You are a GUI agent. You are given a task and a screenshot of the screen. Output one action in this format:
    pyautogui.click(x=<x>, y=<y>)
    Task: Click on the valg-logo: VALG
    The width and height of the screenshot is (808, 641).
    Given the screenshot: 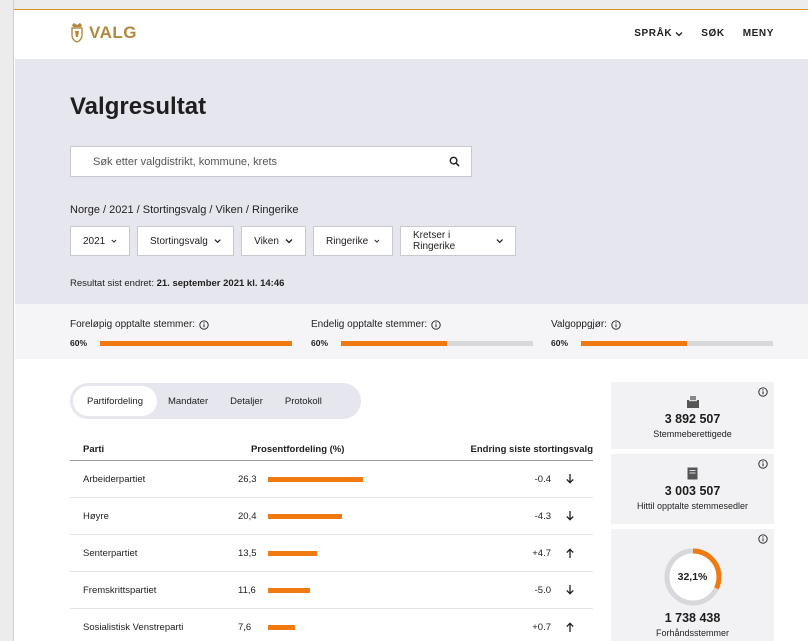 What is the action you would take?
    pyautogui.click(x=103, y=33)
    